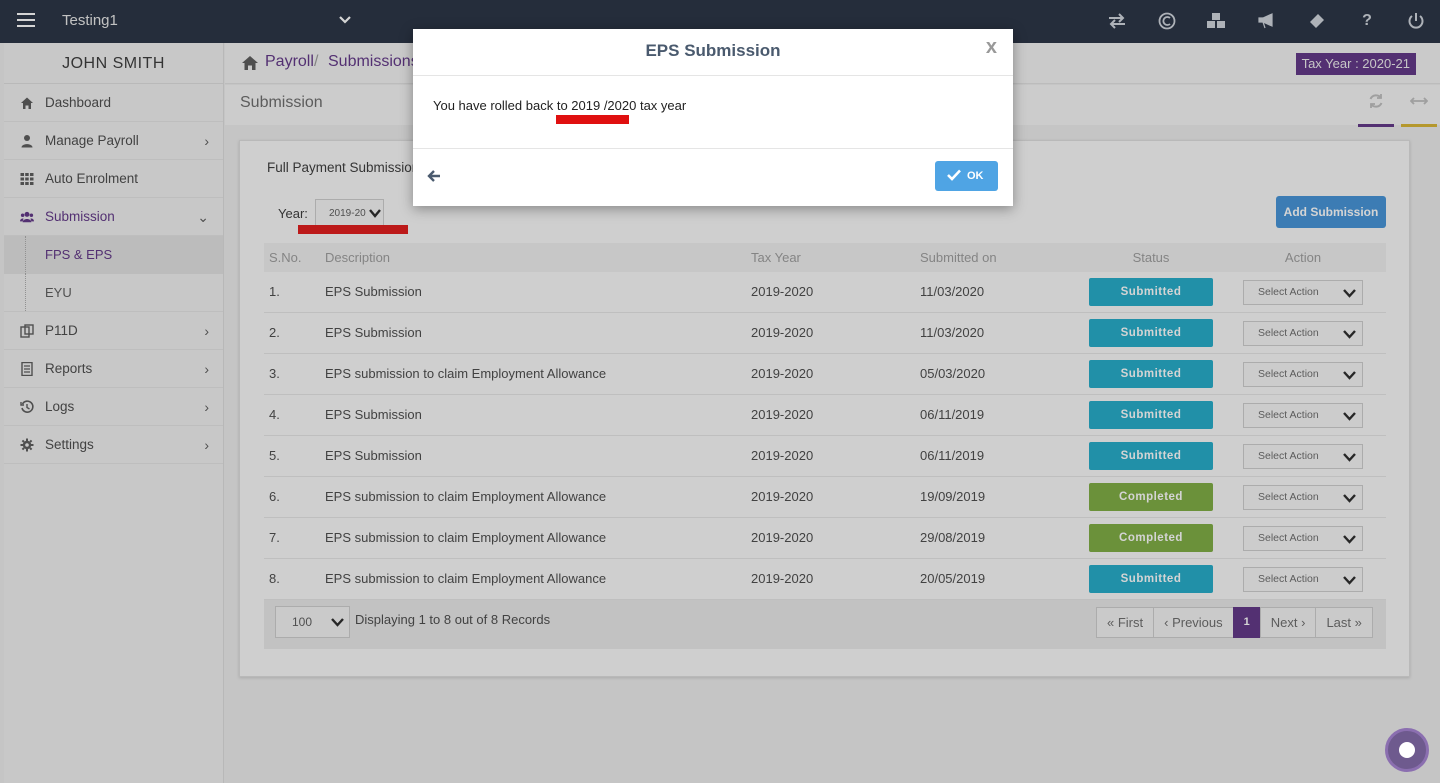  I want to click on ok-button: OK, so click(966, 176).